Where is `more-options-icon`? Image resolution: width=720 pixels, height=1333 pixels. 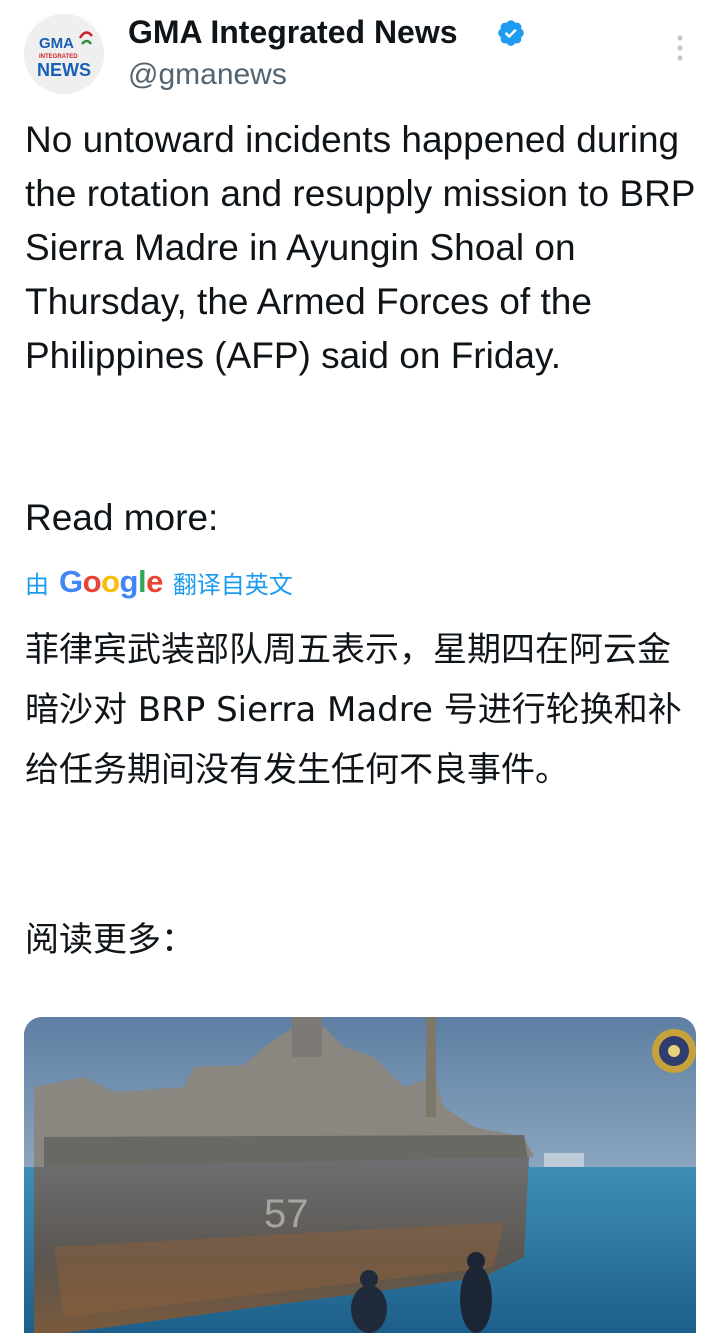 more-options-icon is located at coordinates (680, 48).